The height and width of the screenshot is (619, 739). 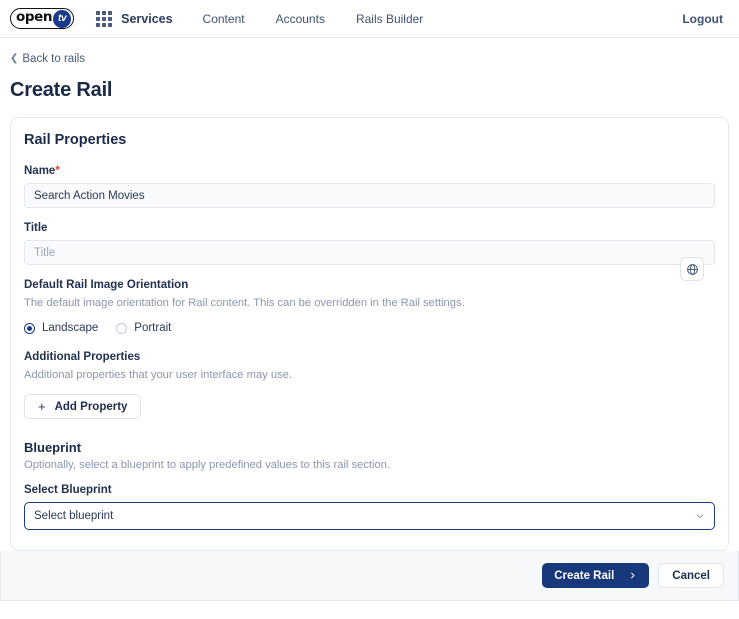 I want to click on additional-properties-label: Additional Properties, so click(x=82, y=357).